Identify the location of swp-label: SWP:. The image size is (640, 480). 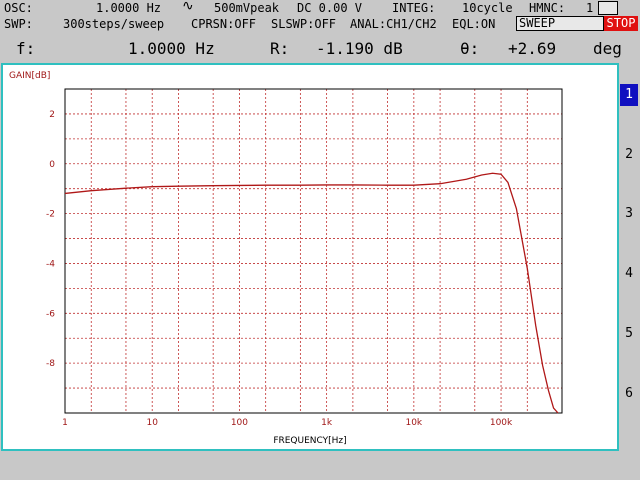
(18, 24).